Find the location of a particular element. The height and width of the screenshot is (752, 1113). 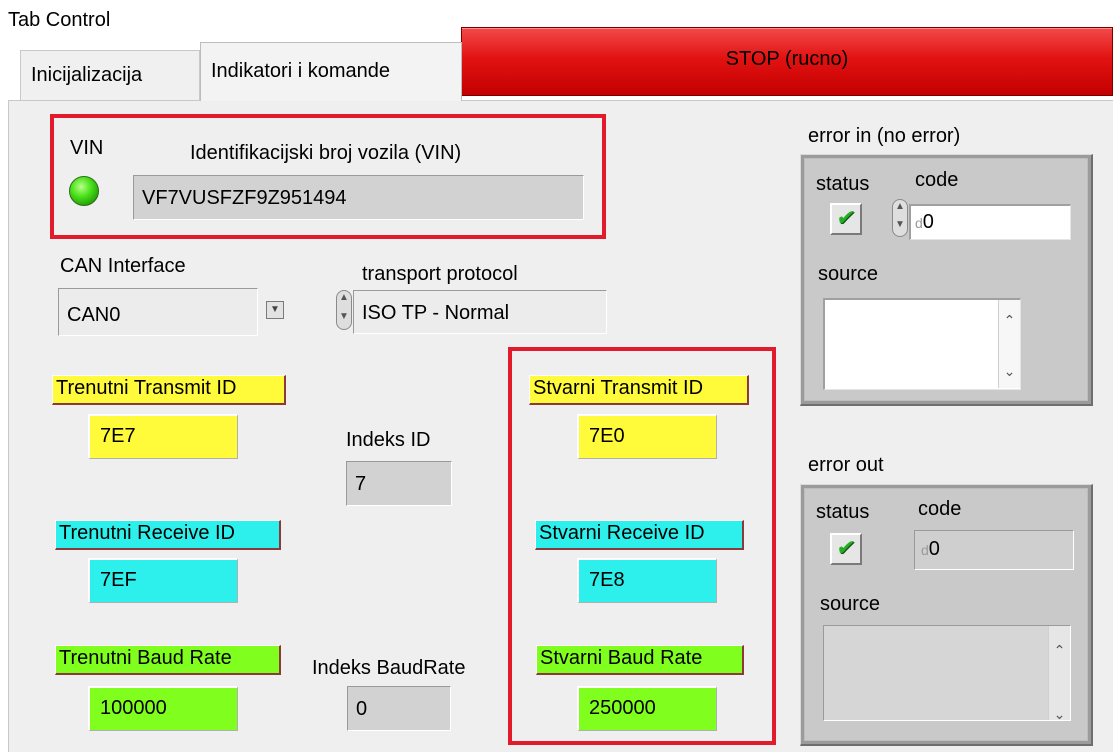

tab-inicijalizacija-label: Inicijalizacija is located at coordinates (87, 75).